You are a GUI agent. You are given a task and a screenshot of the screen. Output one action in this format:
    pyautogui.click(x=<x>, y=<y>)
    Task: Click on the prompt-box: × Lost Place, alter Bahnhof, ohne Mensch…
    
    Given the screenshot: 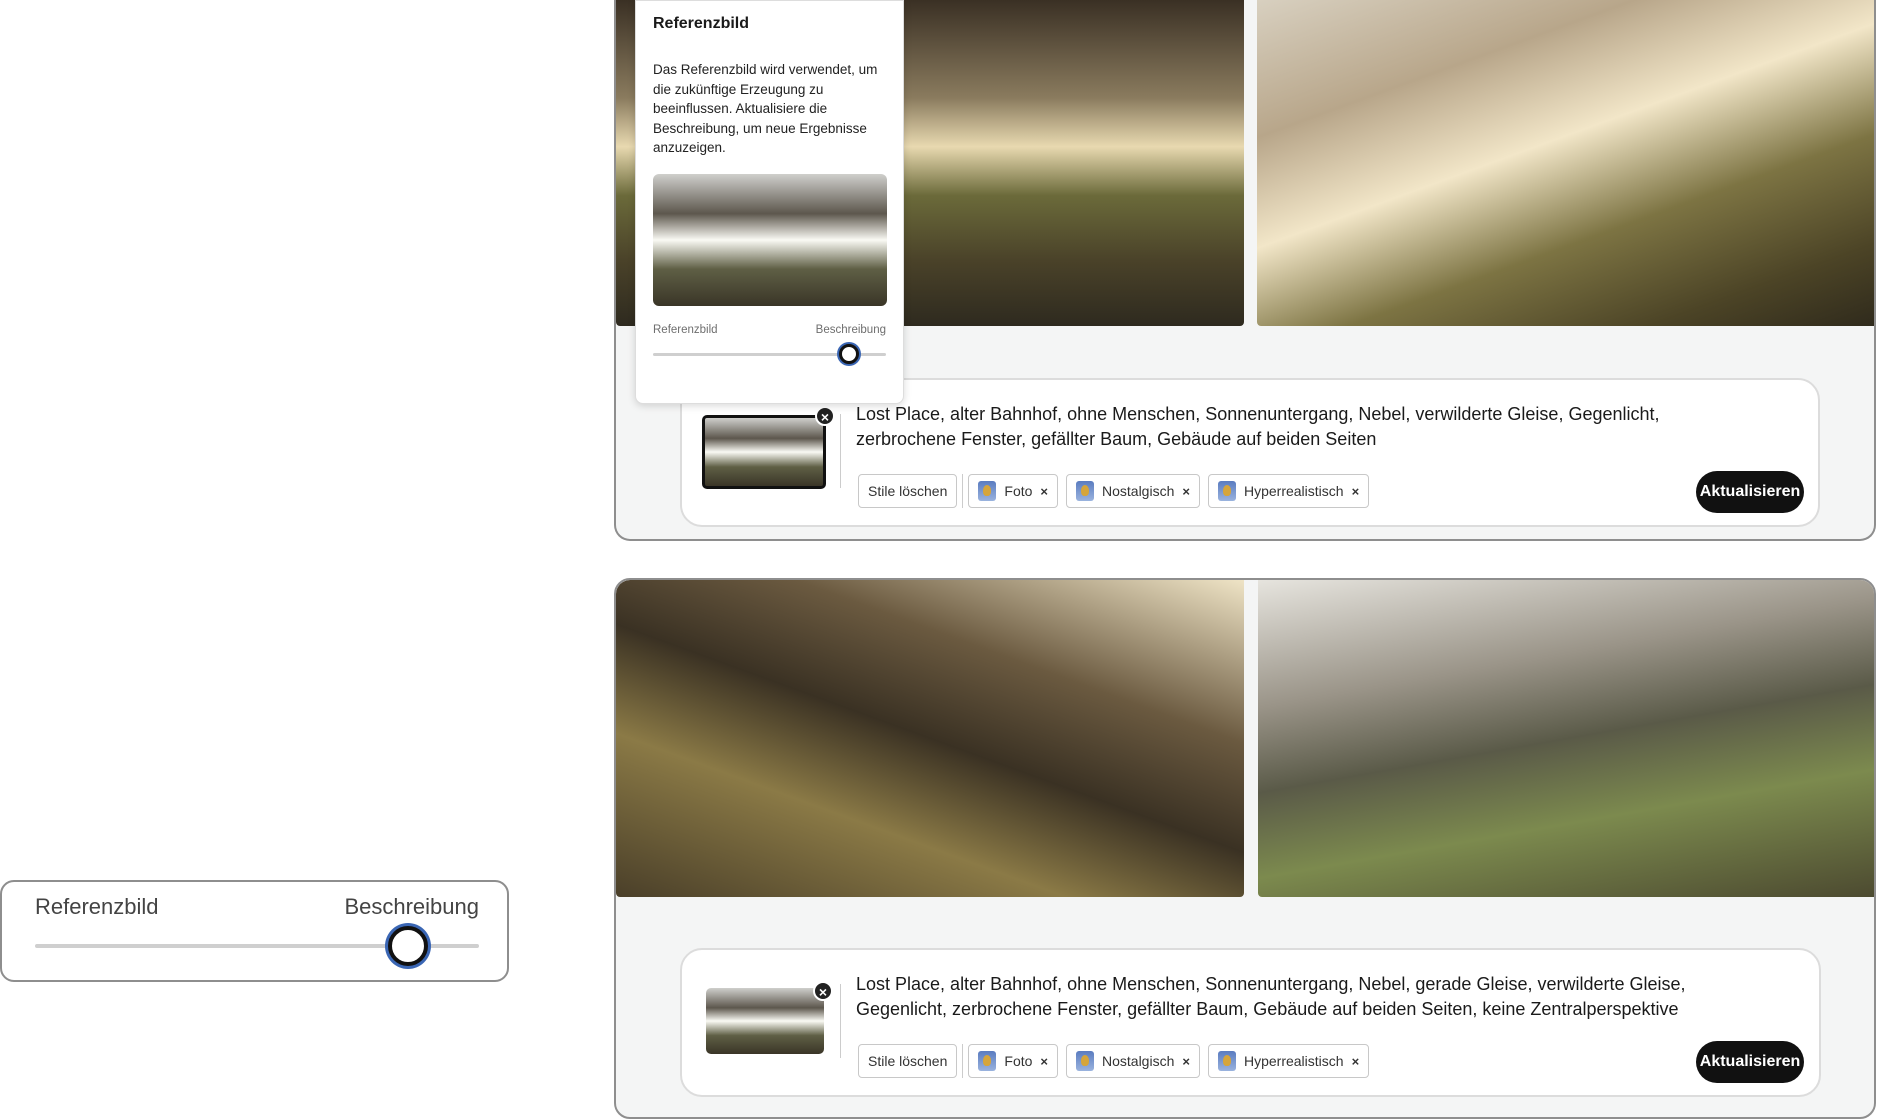 What is the action you would take?
    pyautogui.click(x=1250, y=1022)
    